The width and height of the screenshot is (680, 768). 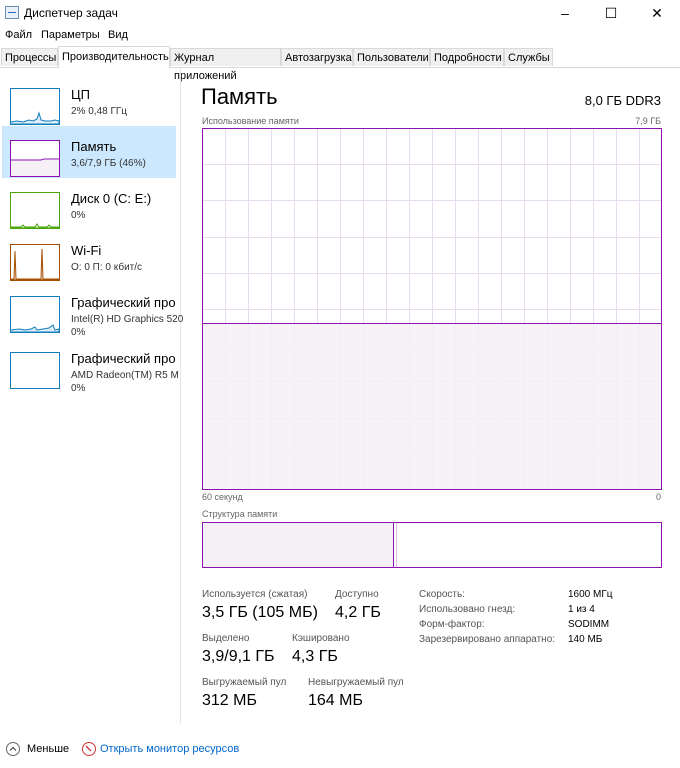 What do you see at coordinates (250, 121) in the screenshot?
I see `usage-graph-label: Использование памяти` at bounding box center [250, 121].